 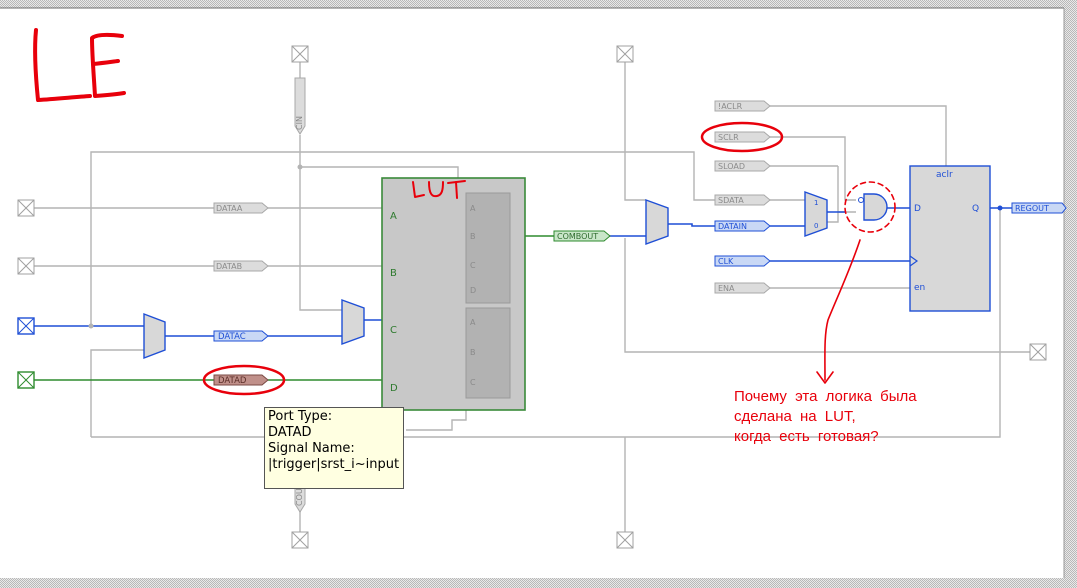 I want to click on question-line: когда есть готовая?, so click(x=806, y=436).